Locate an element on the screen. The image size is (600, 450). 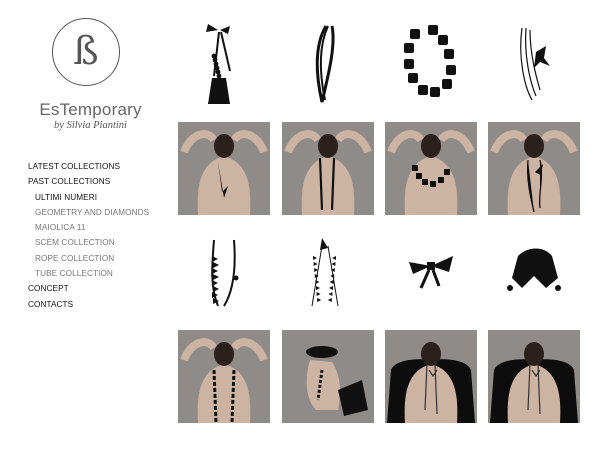
model-photo-model-back-beads is located at coordinates (224, 376).